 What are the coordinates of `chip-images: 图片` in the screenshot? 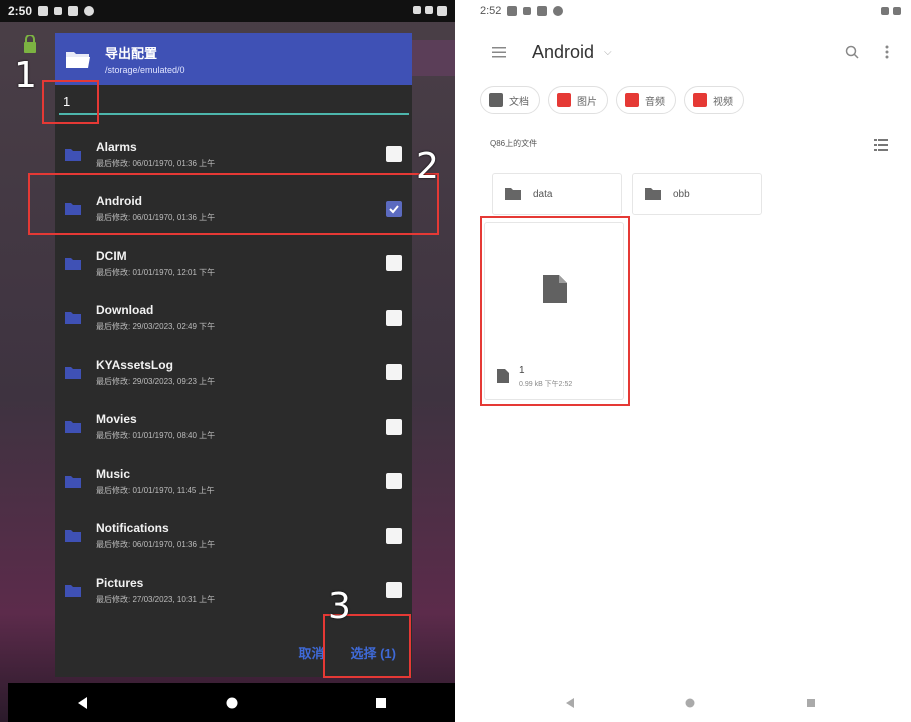 It's located at (578, 100).